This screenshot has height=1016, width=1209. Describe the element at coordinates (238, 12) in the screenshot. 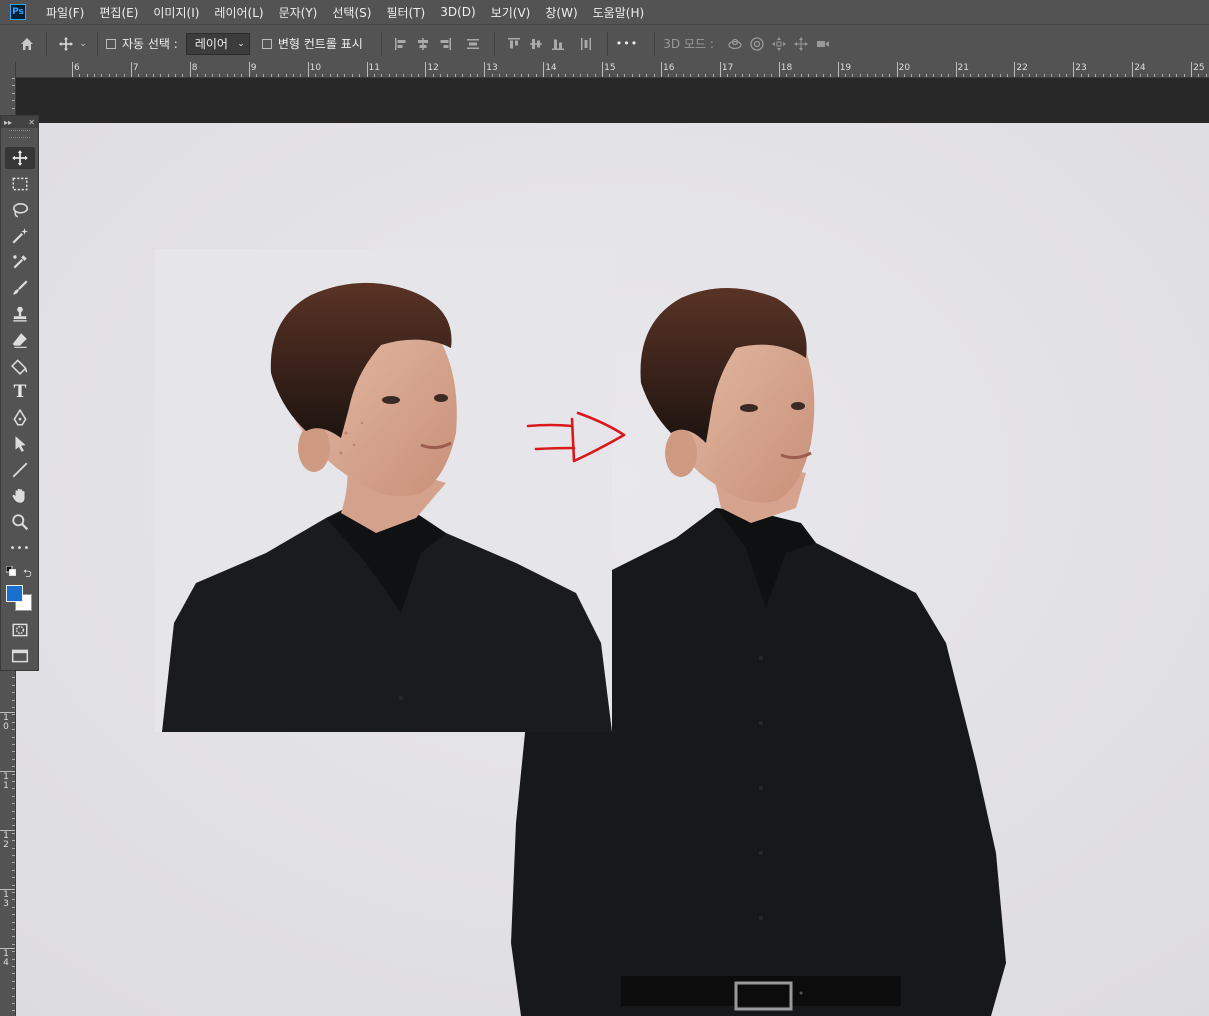

I see `menu-layer: 레이어(L)` at that location.